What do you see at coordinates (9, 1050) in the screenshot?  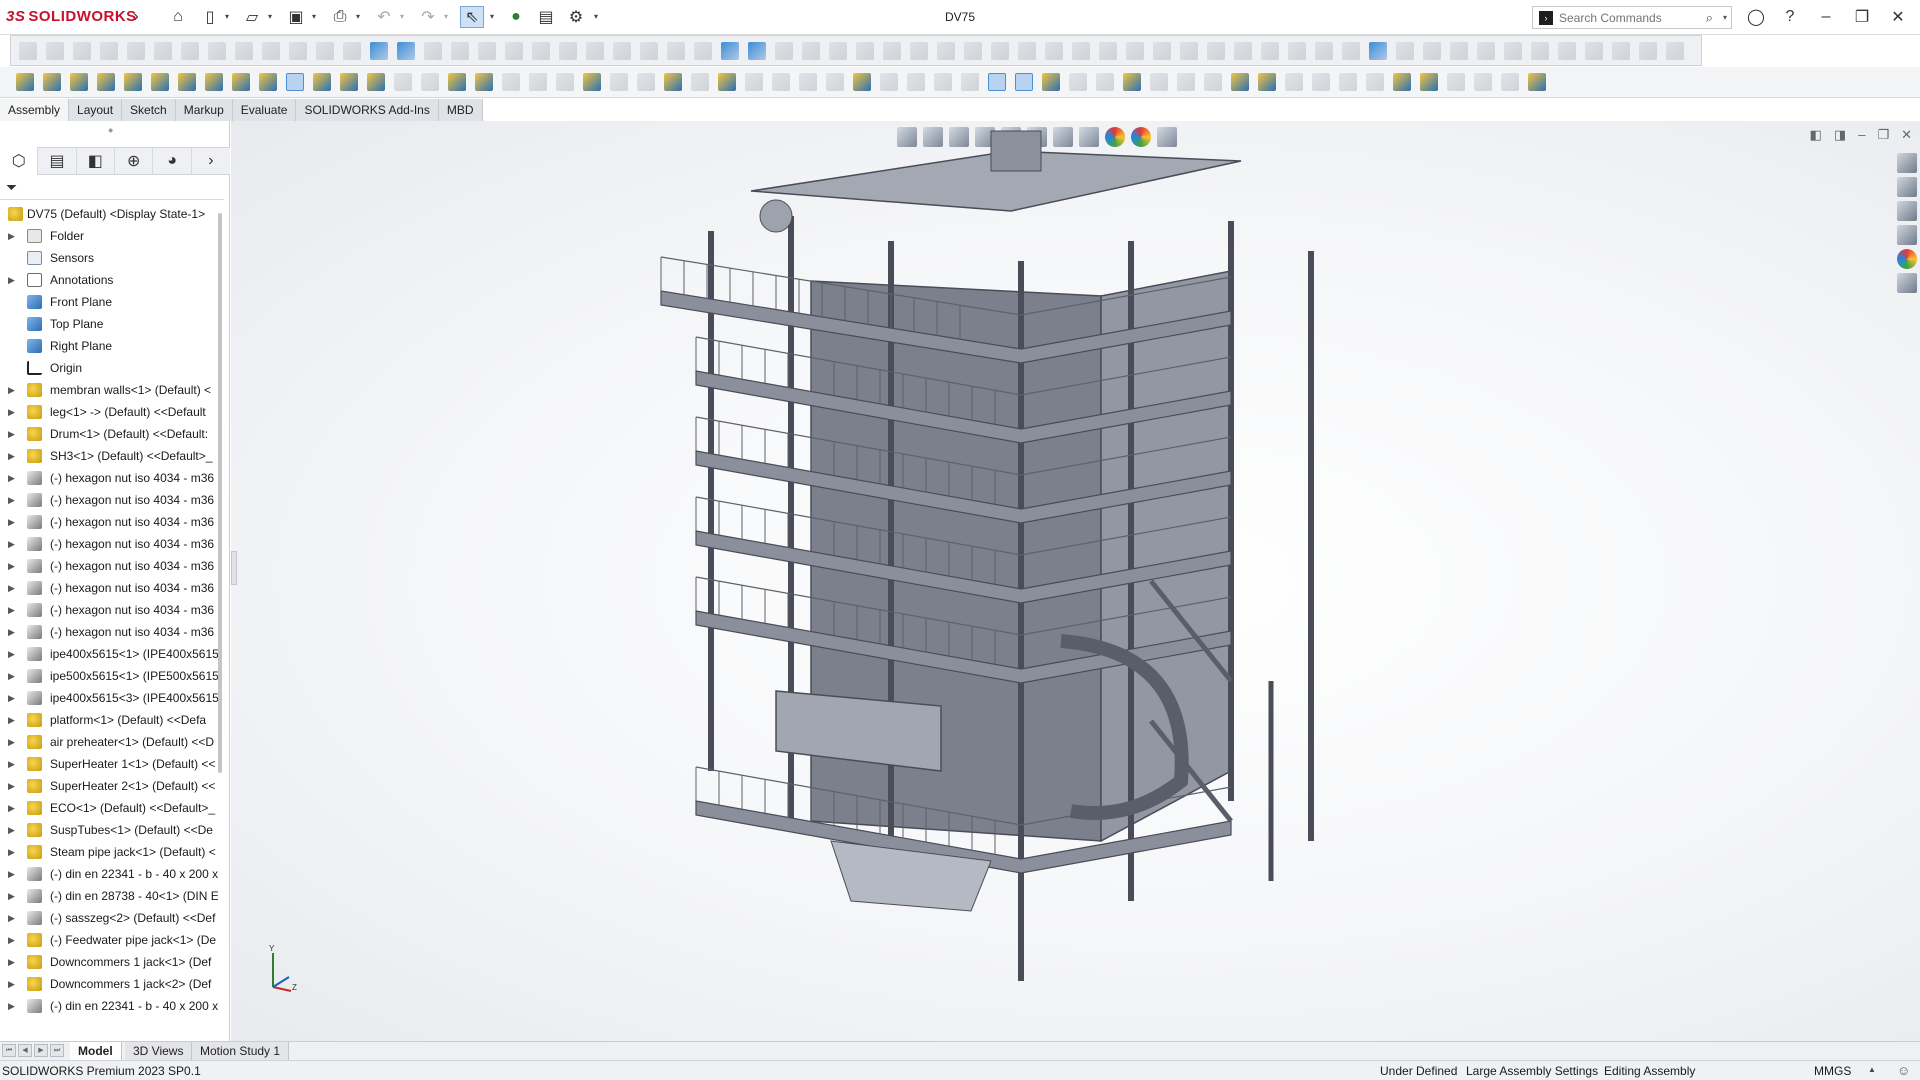 I see `first-tab-icon: ⏮` at bounding box center [9, 1050].